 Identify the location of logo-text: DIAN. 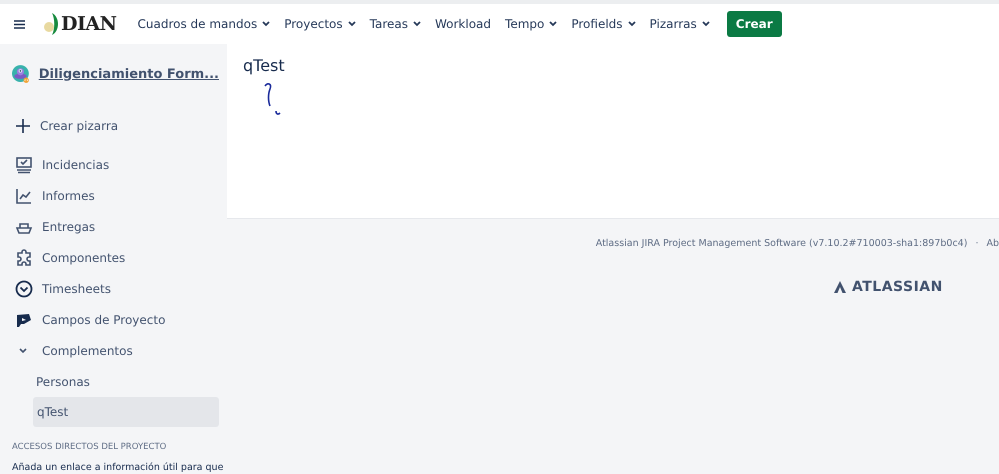
(88, 24).